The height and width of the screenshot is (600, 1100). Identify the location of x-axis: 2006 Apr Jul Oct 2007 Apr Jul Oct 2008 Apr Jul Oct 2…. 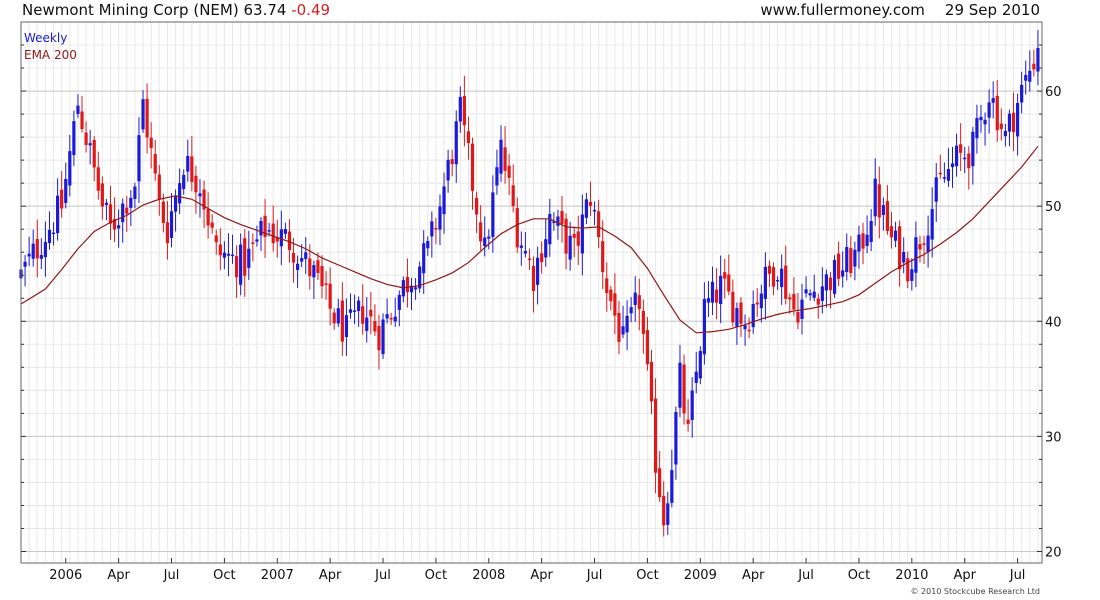
(537, 570).